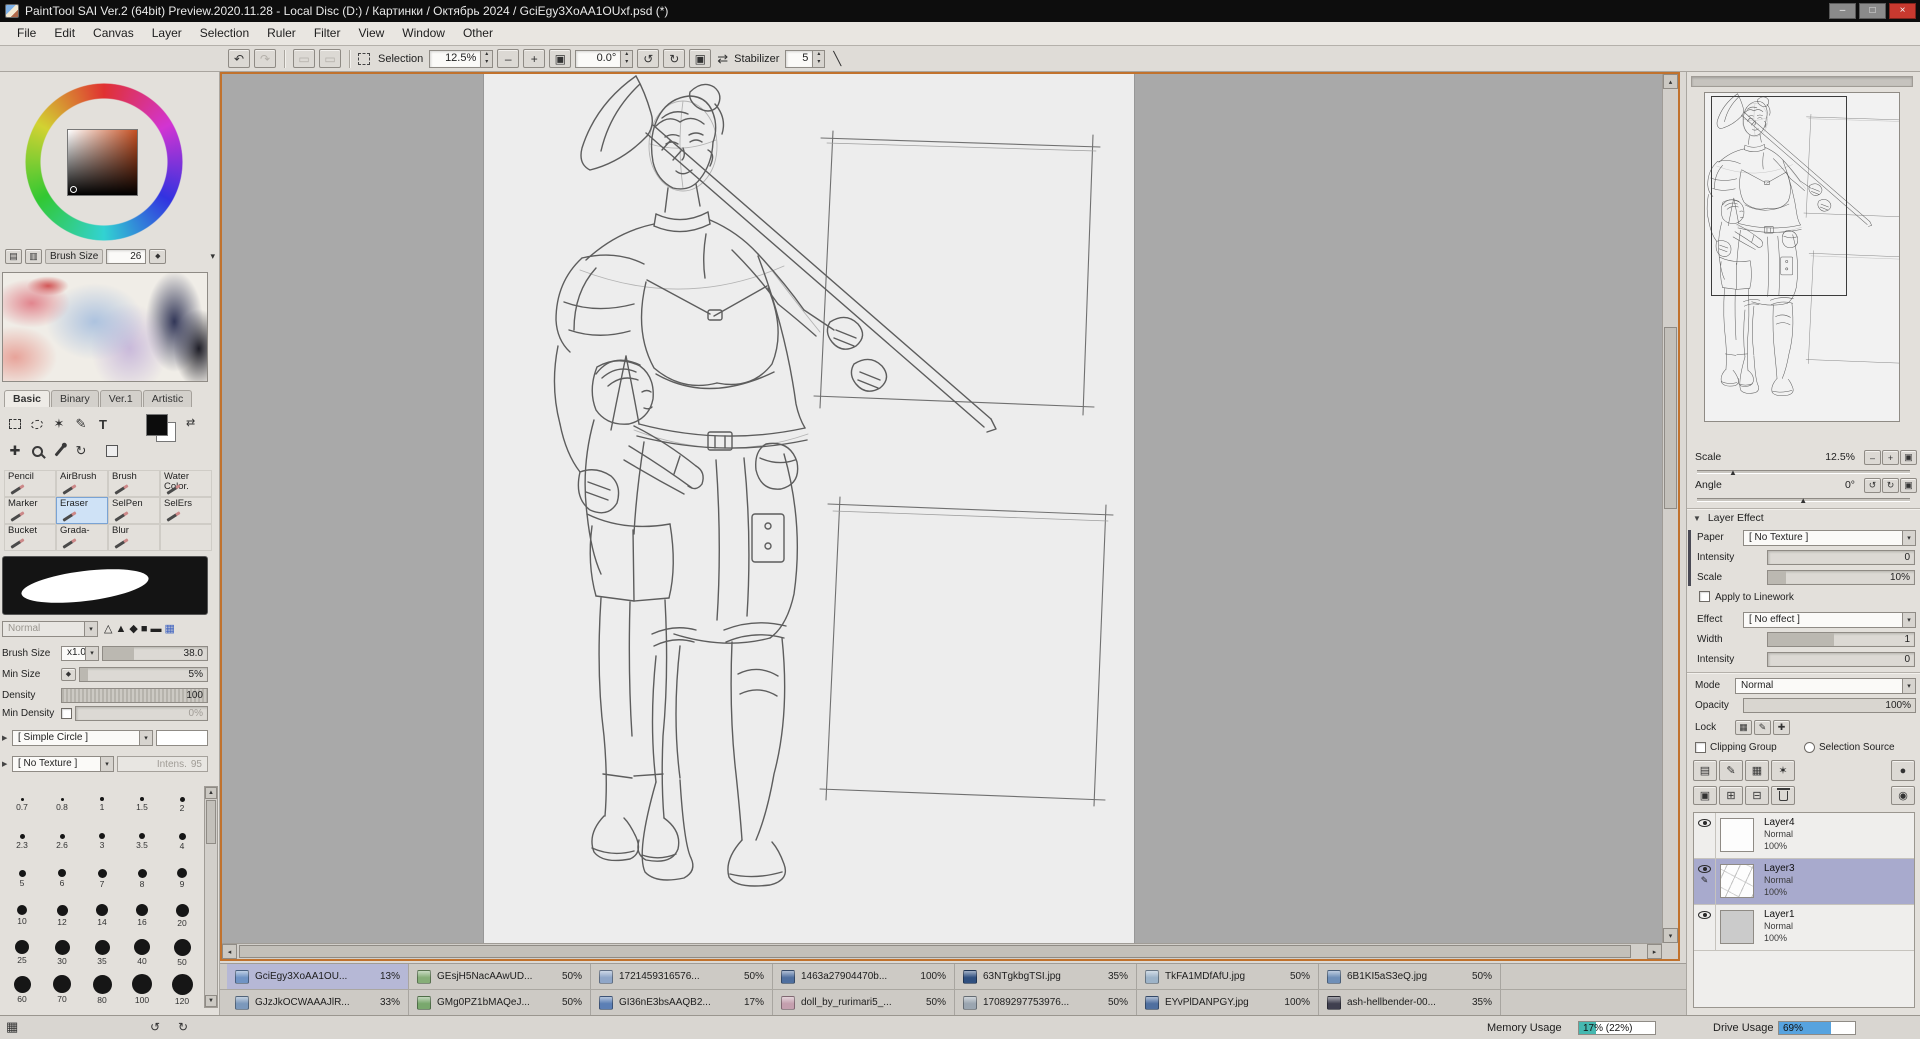  What do you see at coordinates (90, 629) in the screenshot?
I see `dropdown-icon: ▾` at bounding box center [90, 629].